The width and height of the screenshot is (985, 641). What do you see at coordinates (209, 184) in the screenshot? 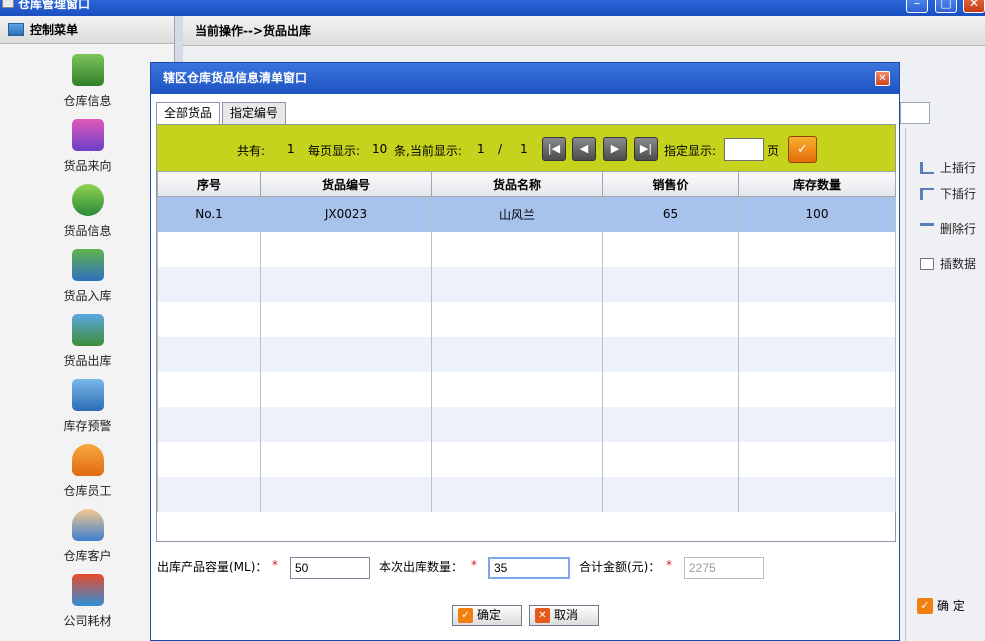
I see `column-header: 序号` at bounding box center [209, 184].